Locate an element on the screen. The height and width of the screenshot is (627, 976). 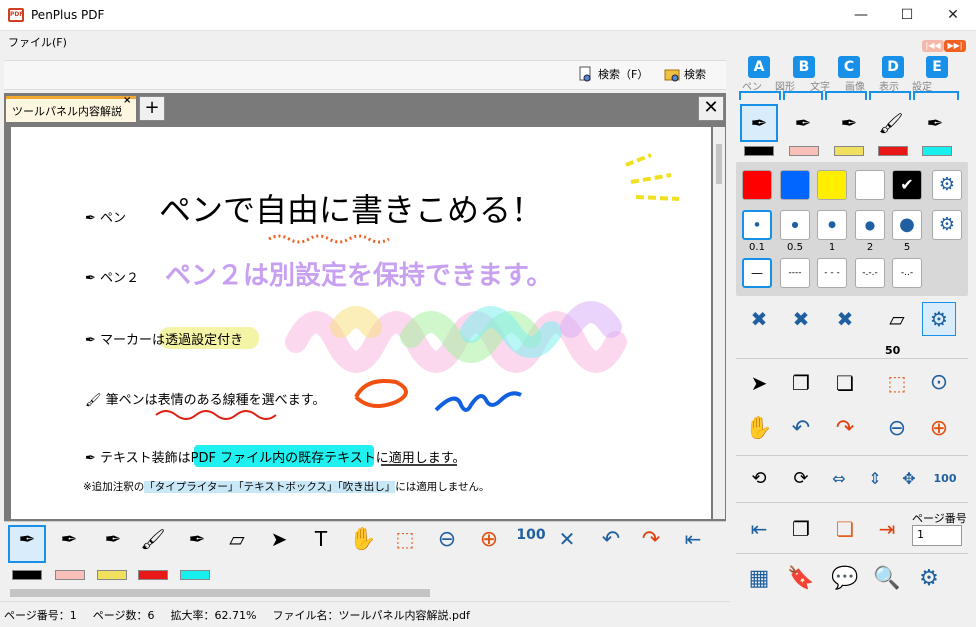
horizontal-scrollbar is located at coordinates (365, 593).